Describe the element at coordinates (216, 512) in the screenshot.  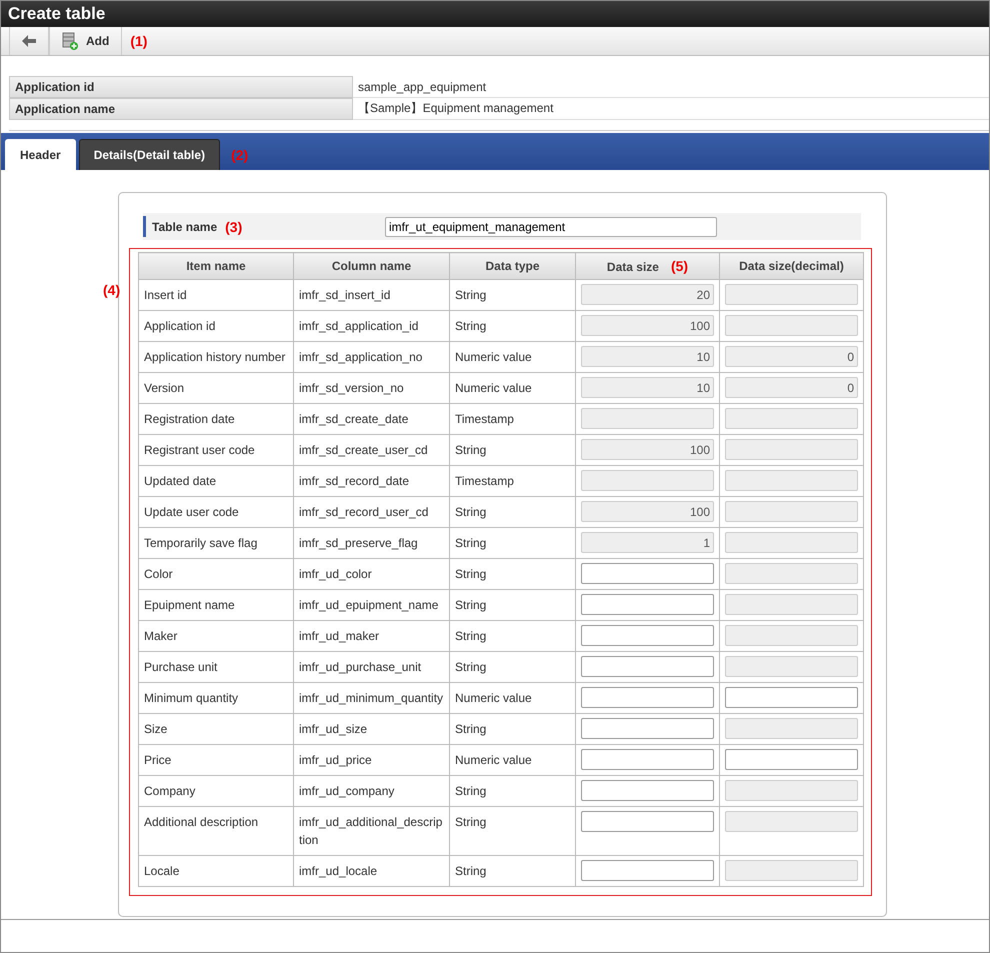
I see `table-cell: Update user code` at that location.